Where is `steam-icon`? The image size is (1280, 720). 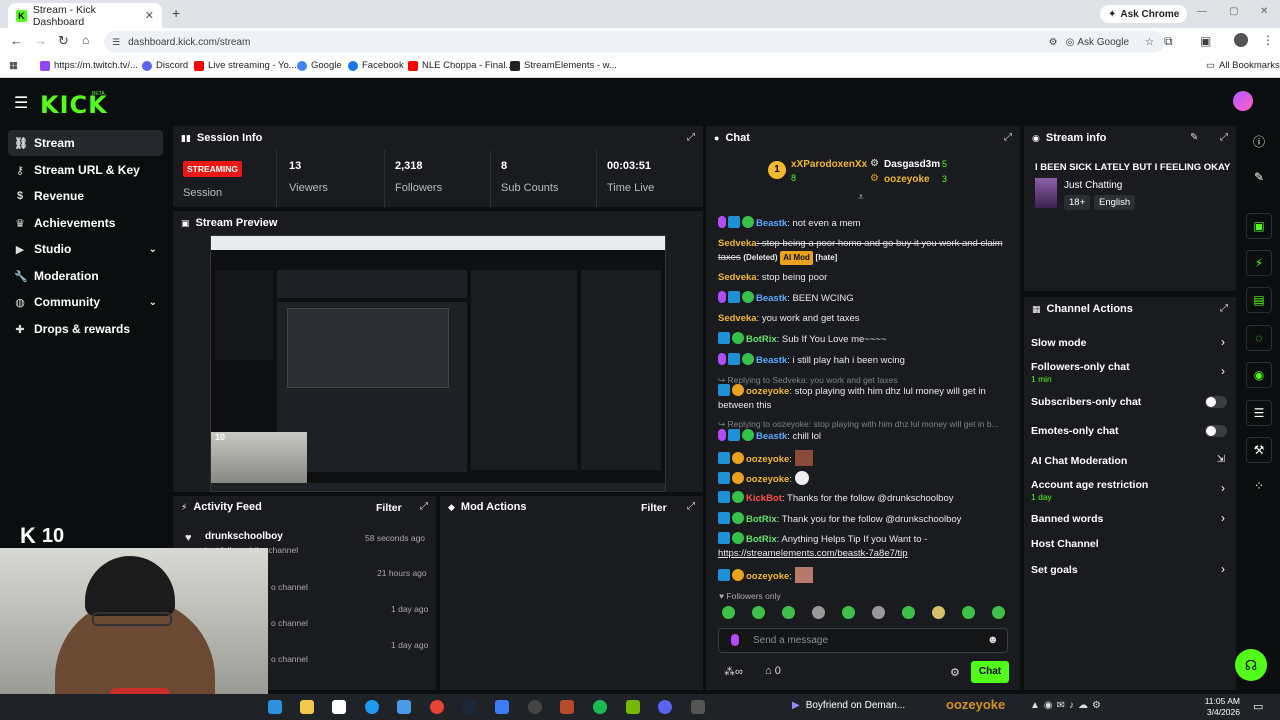
steam-icon is located at coordinates (469, 707).